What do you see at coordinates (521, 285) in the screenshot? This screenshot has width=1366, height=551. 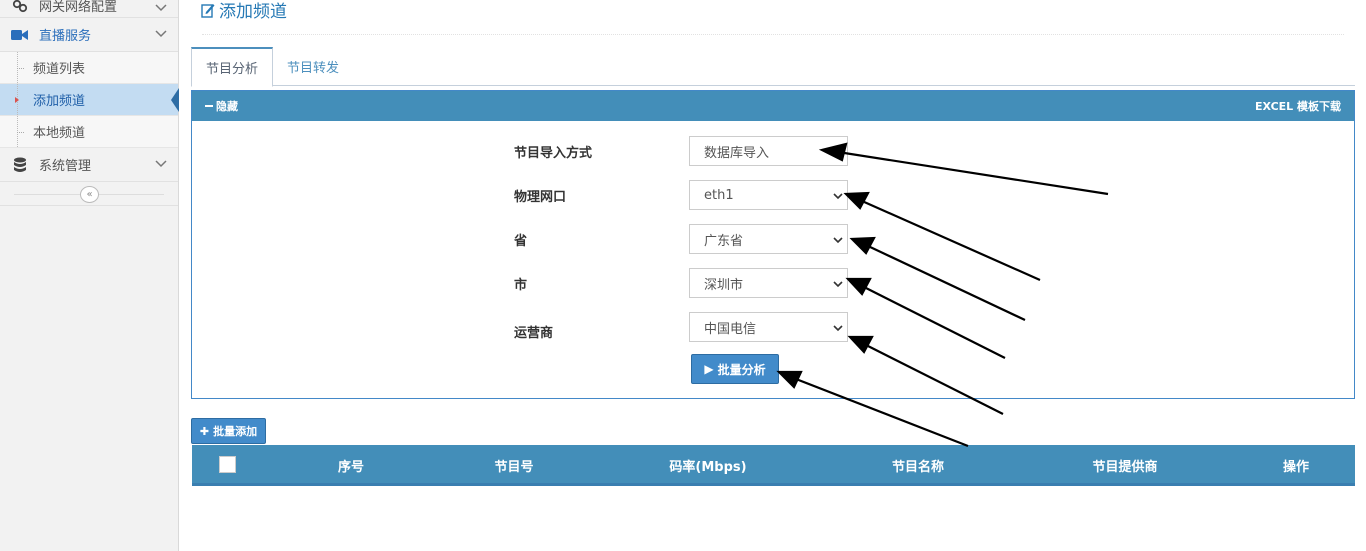 I see `field-label: 市` at bounding box center [521, 285].